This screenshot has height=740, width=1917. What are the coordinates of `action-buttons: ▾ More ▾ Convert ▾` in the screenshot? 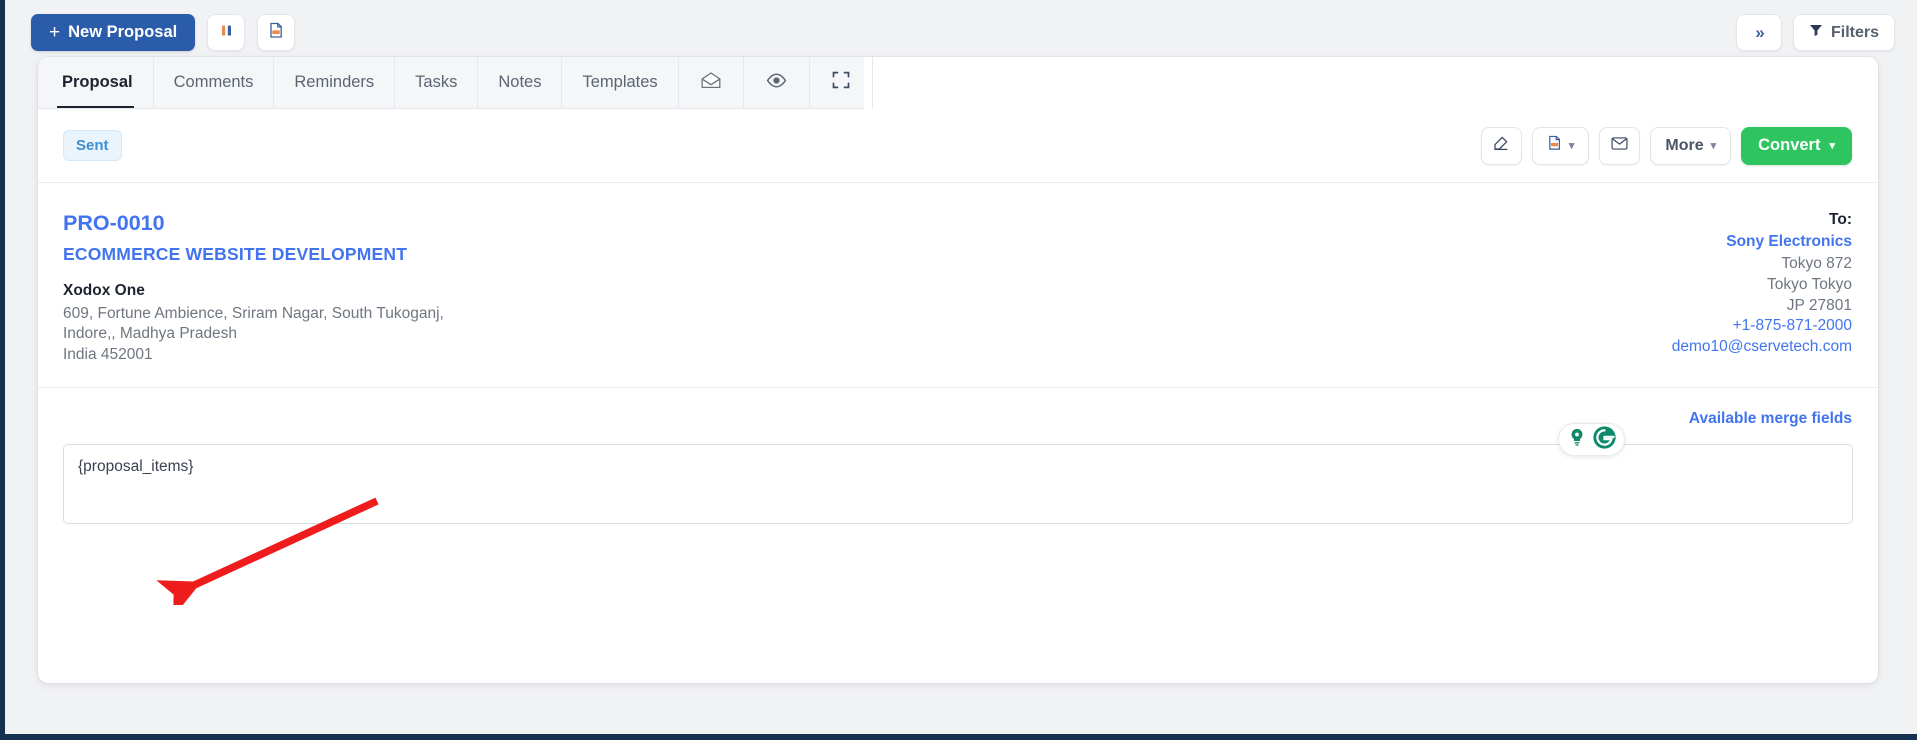 It's located at (1666, 145).